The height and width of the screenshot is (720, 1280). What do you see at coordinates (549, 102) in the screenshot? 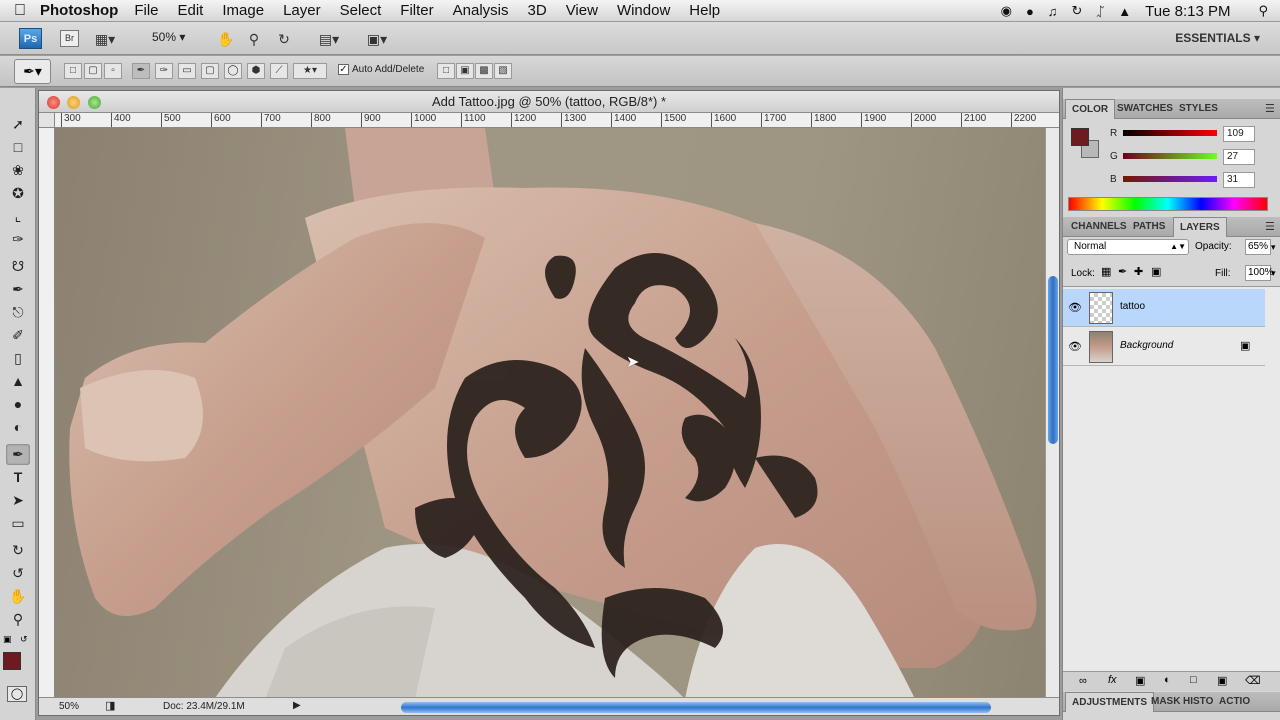
I see `document-title-bar: Add Tattoo.jpg @ 50% (tattoo, RGB/8*) *` at bounding box center [549, 102].